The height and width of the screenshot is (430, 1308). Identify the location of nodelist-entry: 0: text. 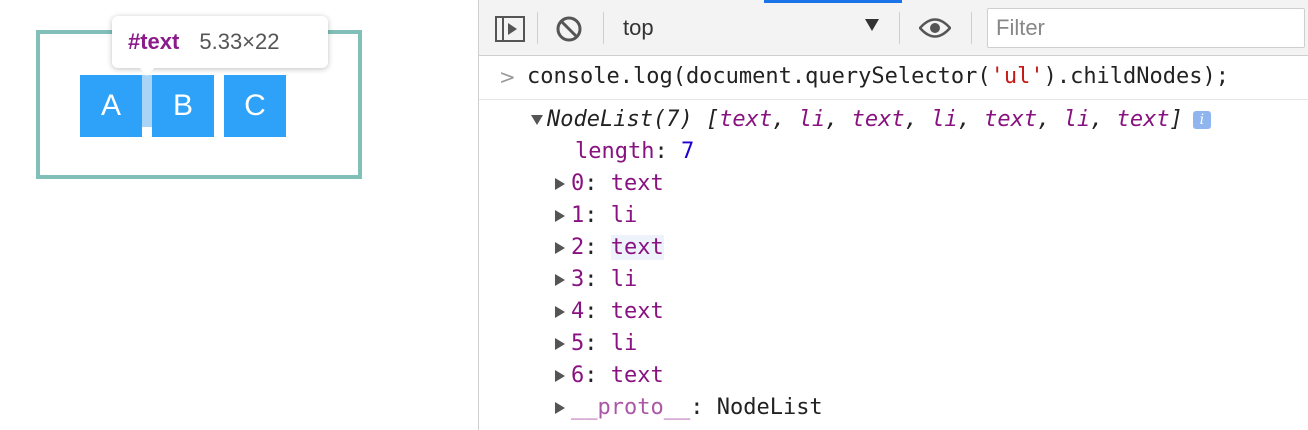
(609, 184).